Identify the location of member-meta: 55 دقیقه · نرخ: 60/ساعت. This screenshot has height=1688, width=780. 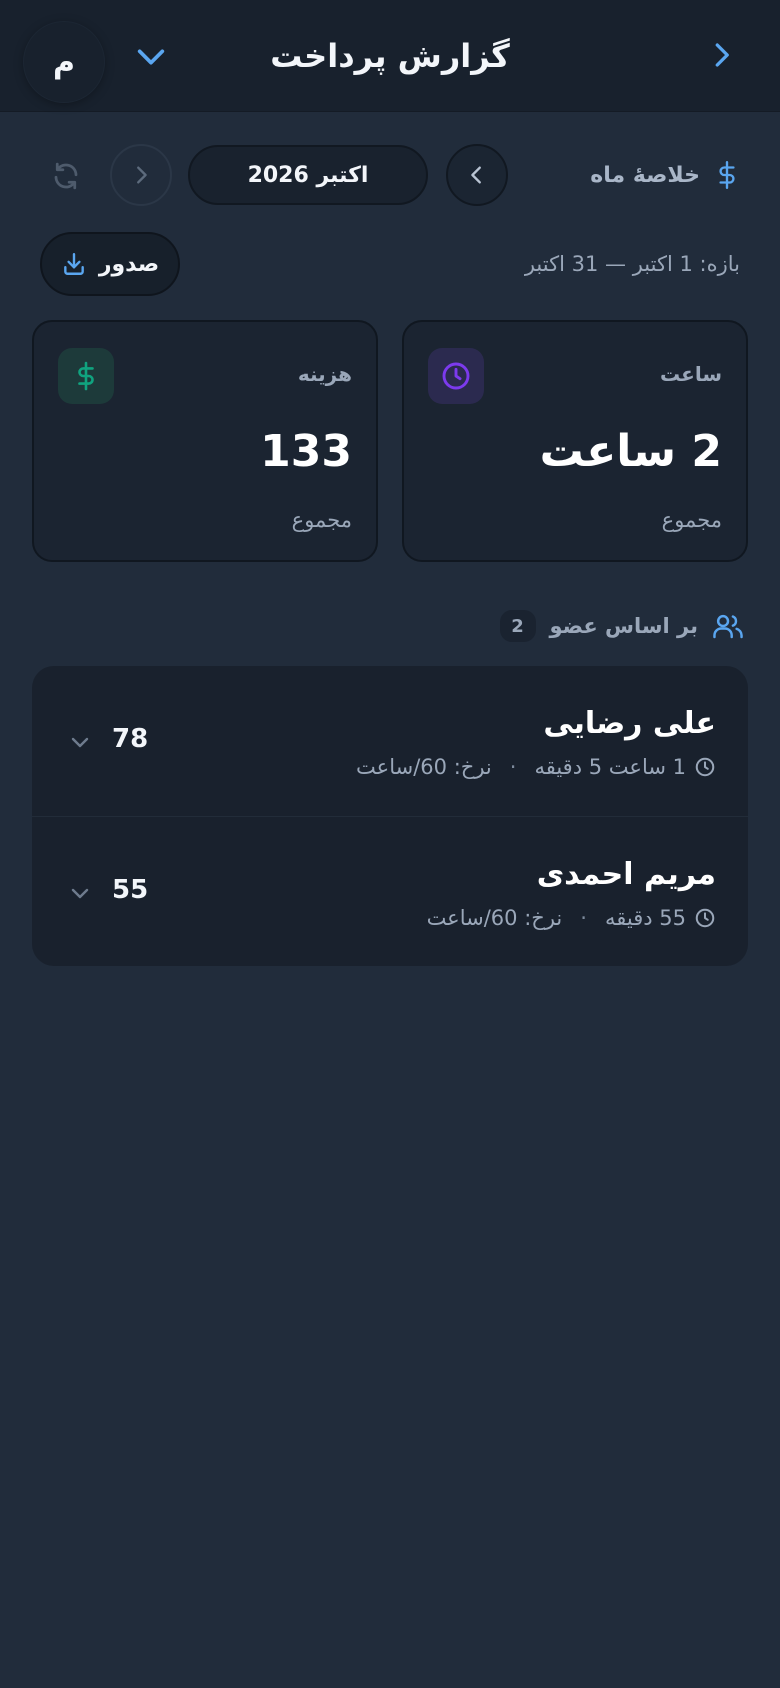
(571, 918).